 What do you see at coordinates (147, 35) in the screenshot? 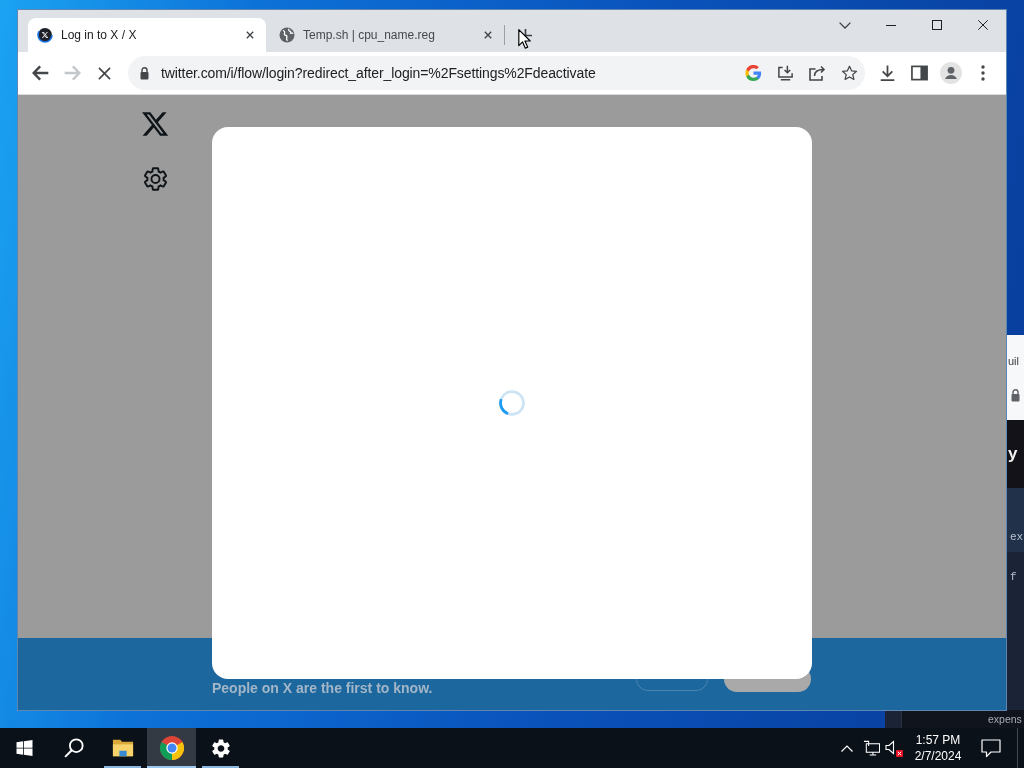
I see `browser-tab: Log in to X / X` at bounding box center [147, 35].